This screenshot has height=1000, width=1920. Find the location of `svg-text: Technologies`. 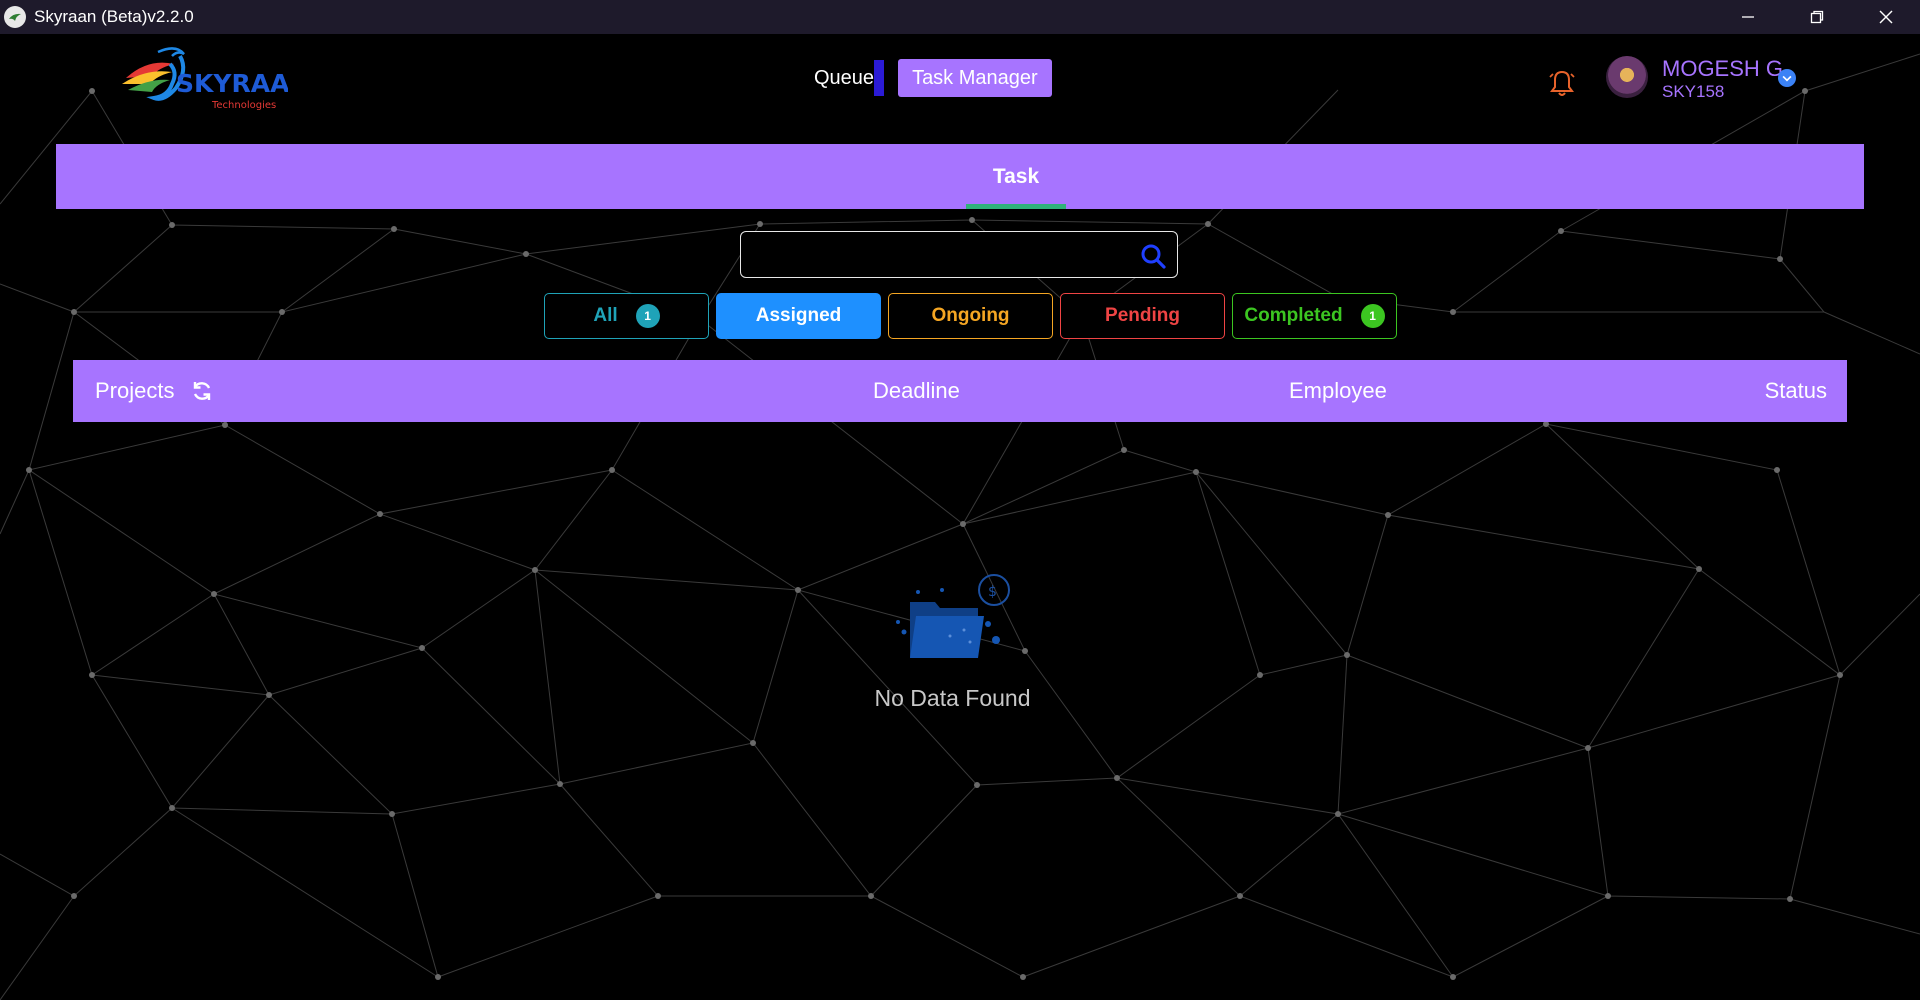

svg-text: Technologies is located at coordinates (243, 105).